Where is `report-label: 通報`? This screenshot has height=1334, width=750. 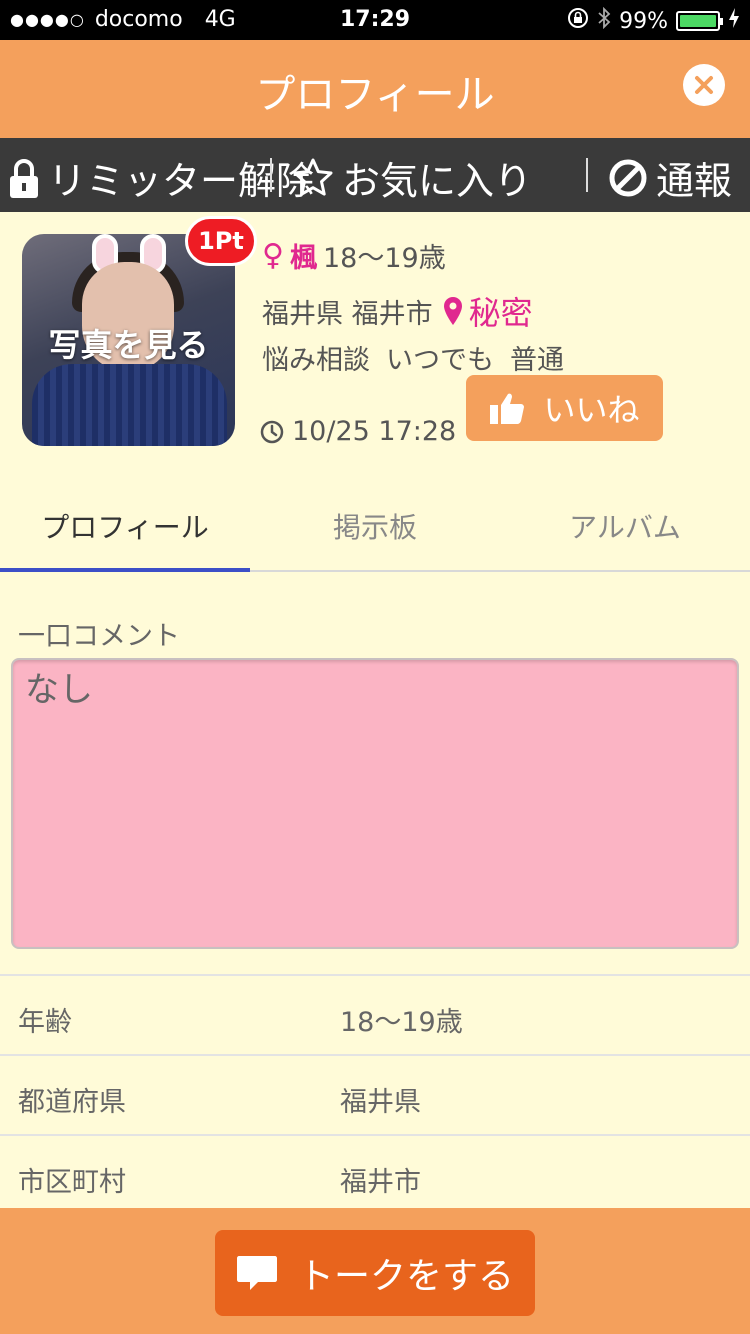 report-label: 通報 is located at coordinates (694, 181).